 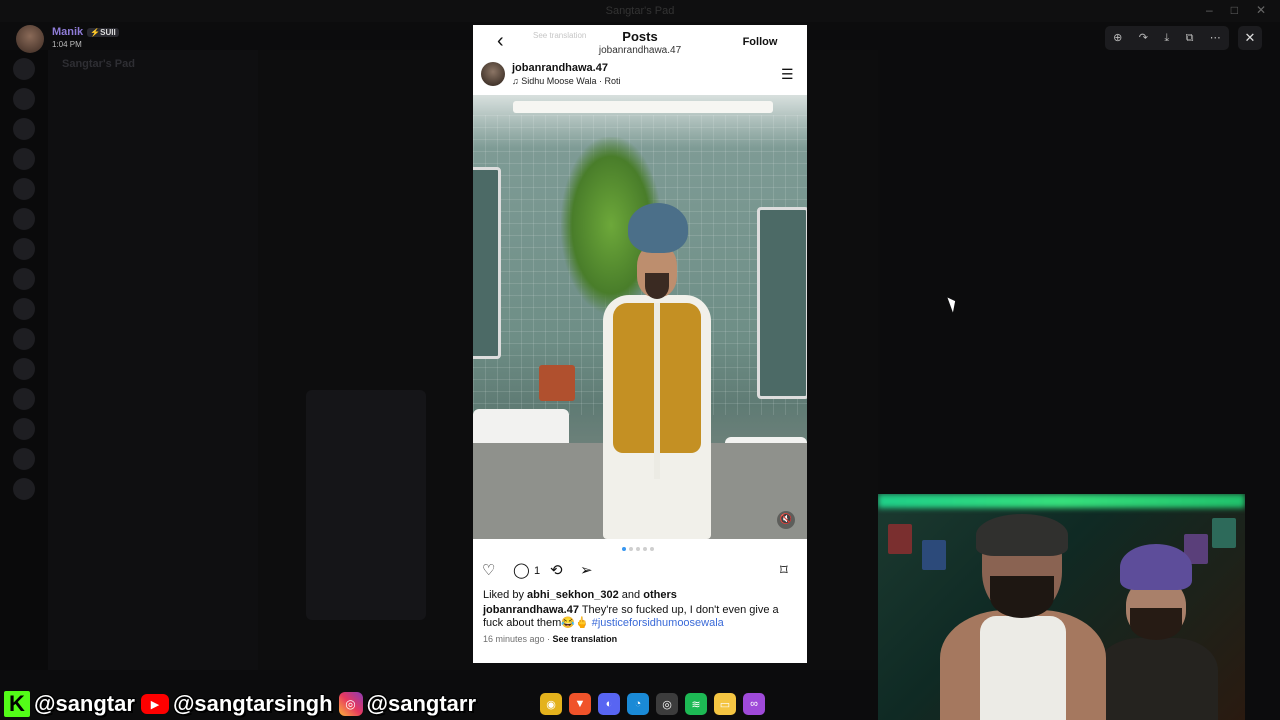 What do you see at coordinates (658, 623) in the screenshot?
I see `caption-hashtag: #justiceforsidhumoosewala` at bounding box center [658, 623].